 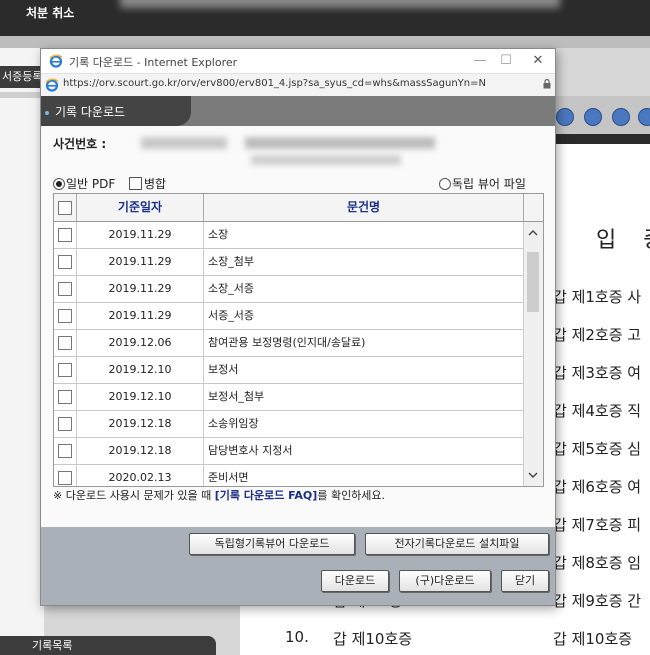 I want to click on normal-pdf-option: 일반 PDF, so click(x=84, y=183).